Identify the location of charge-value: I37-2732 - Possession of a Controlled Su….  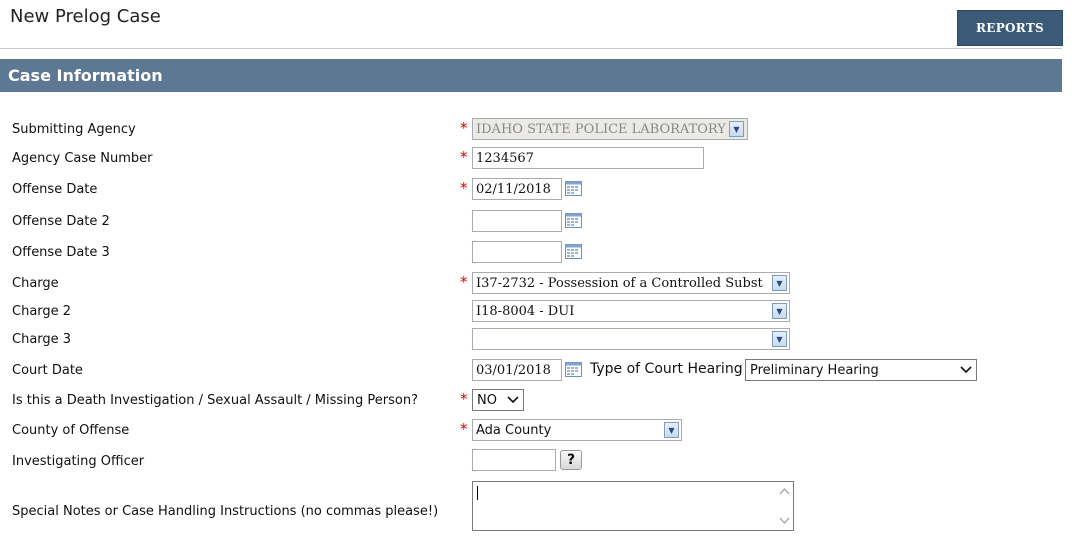
(619, 283).